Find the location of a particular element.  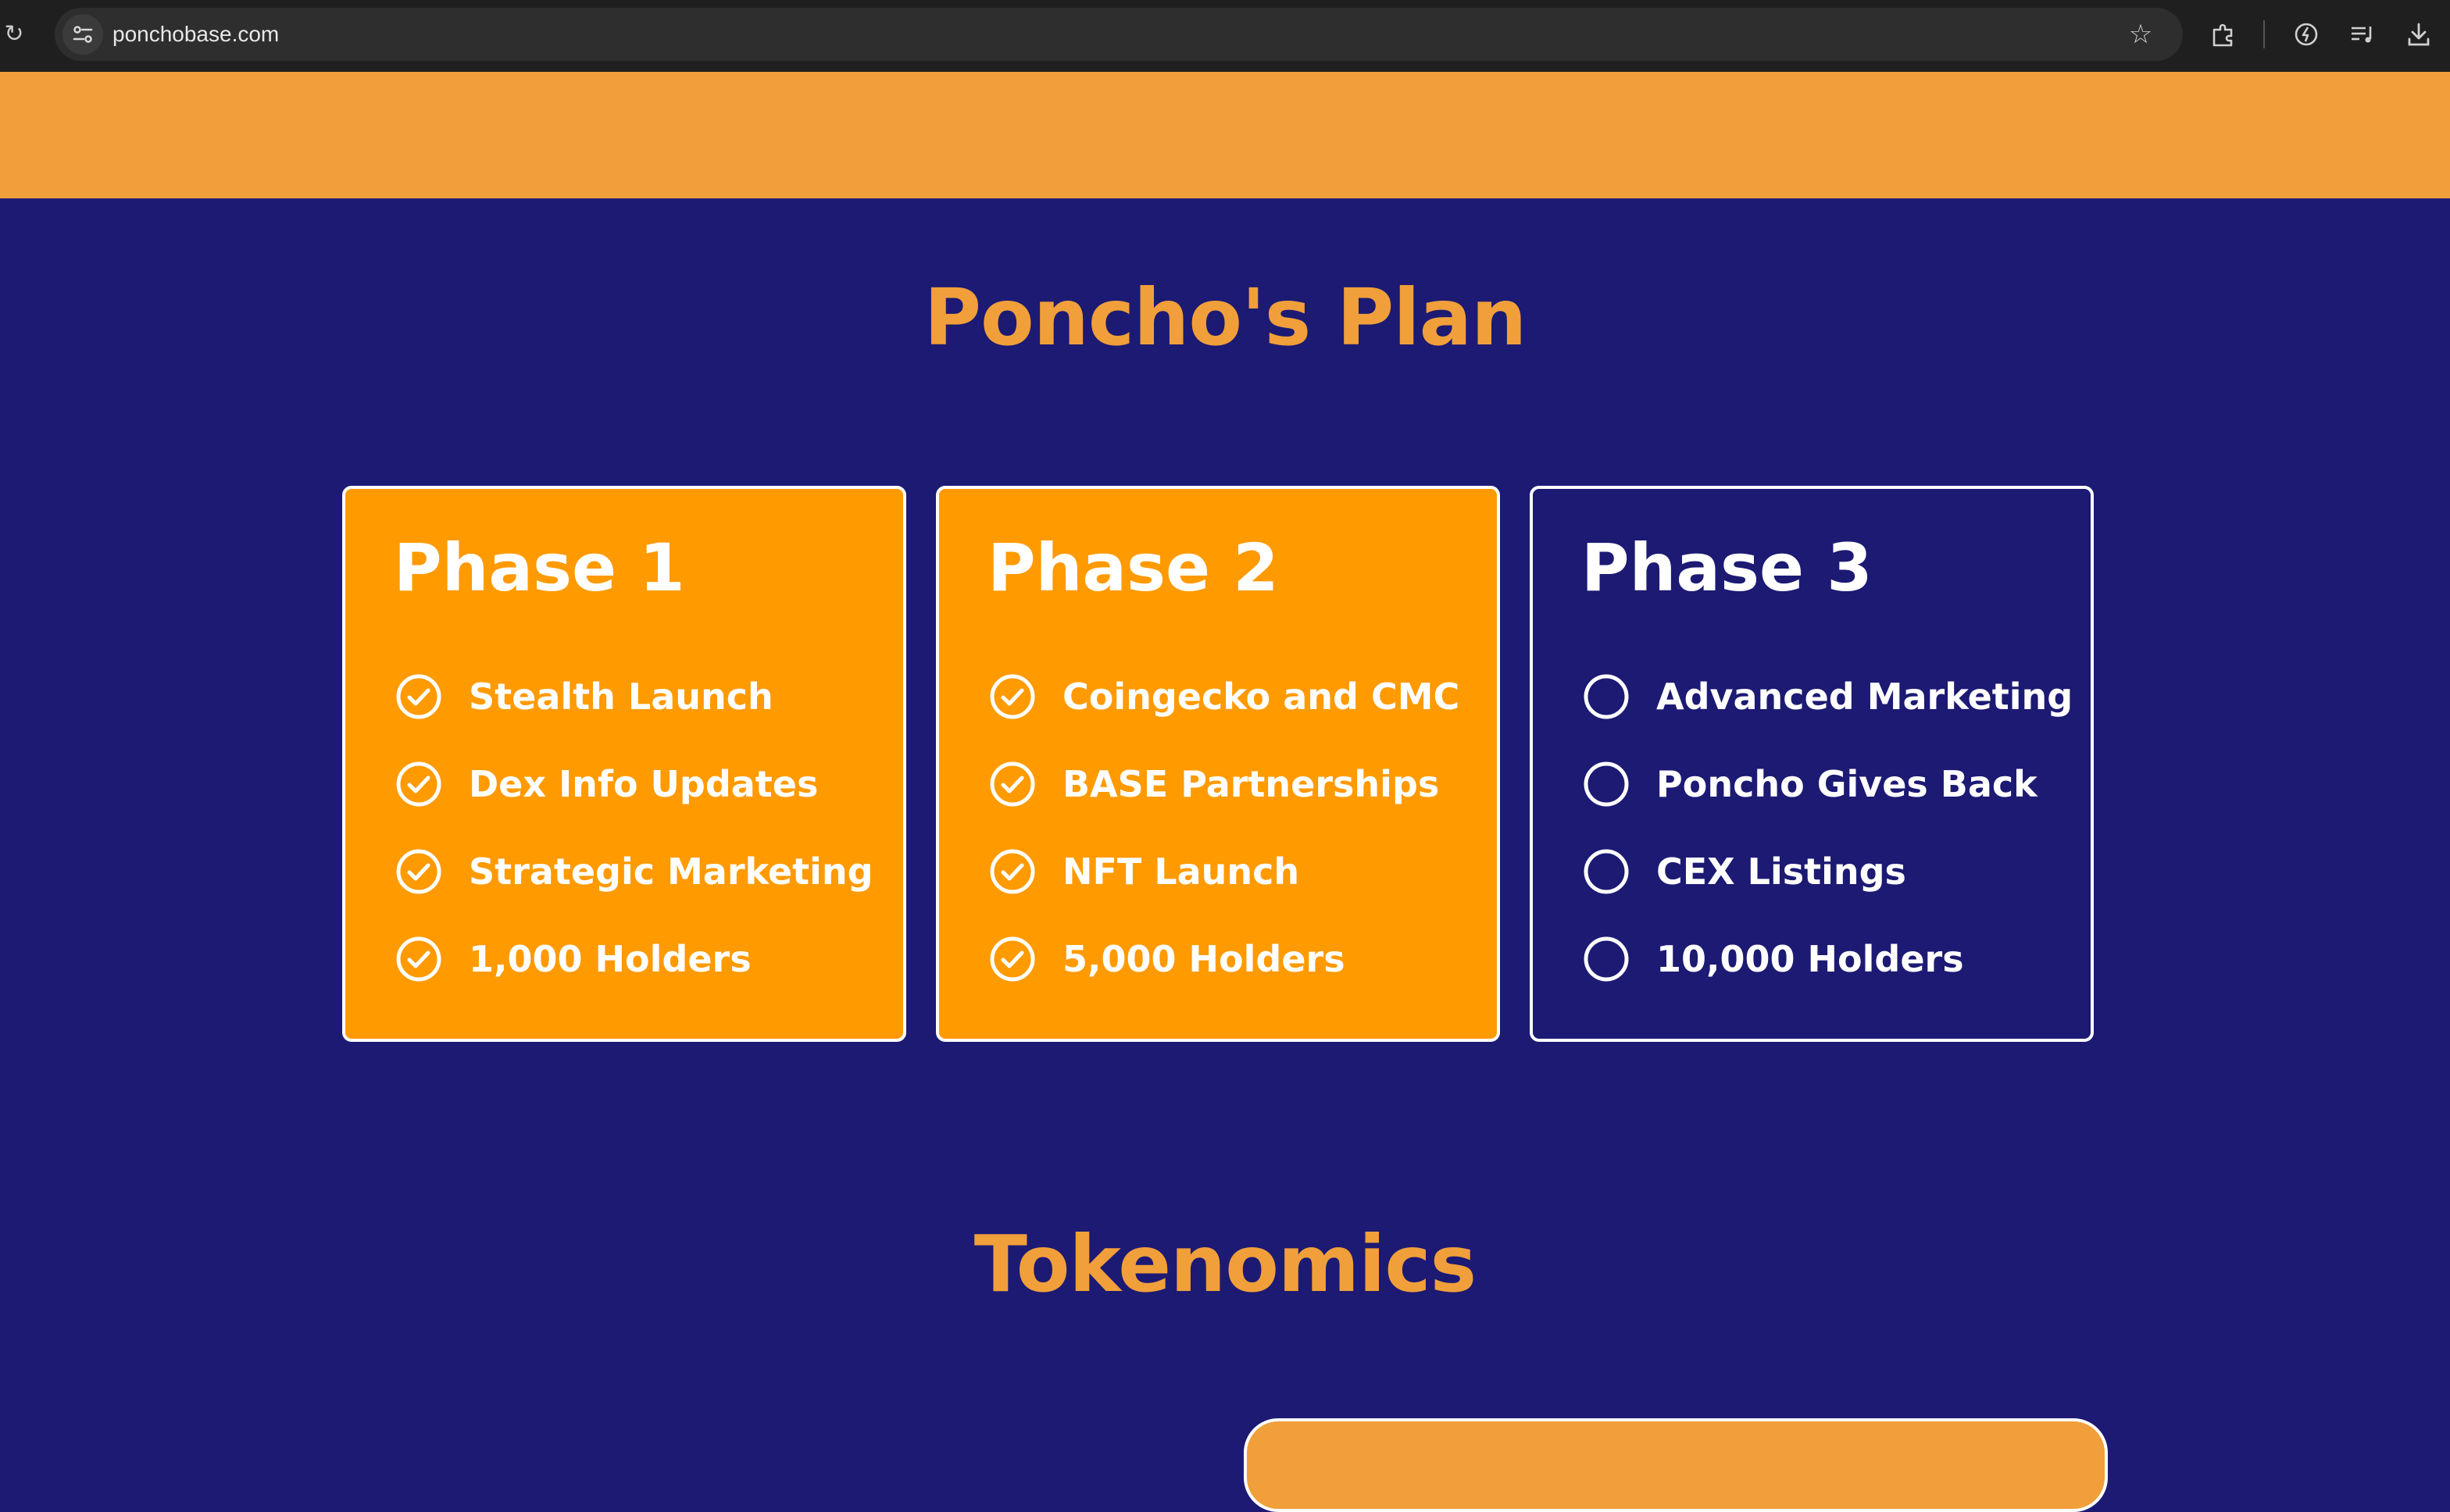

list-item: 1,000 Holders is located at coordinates (633, 959).